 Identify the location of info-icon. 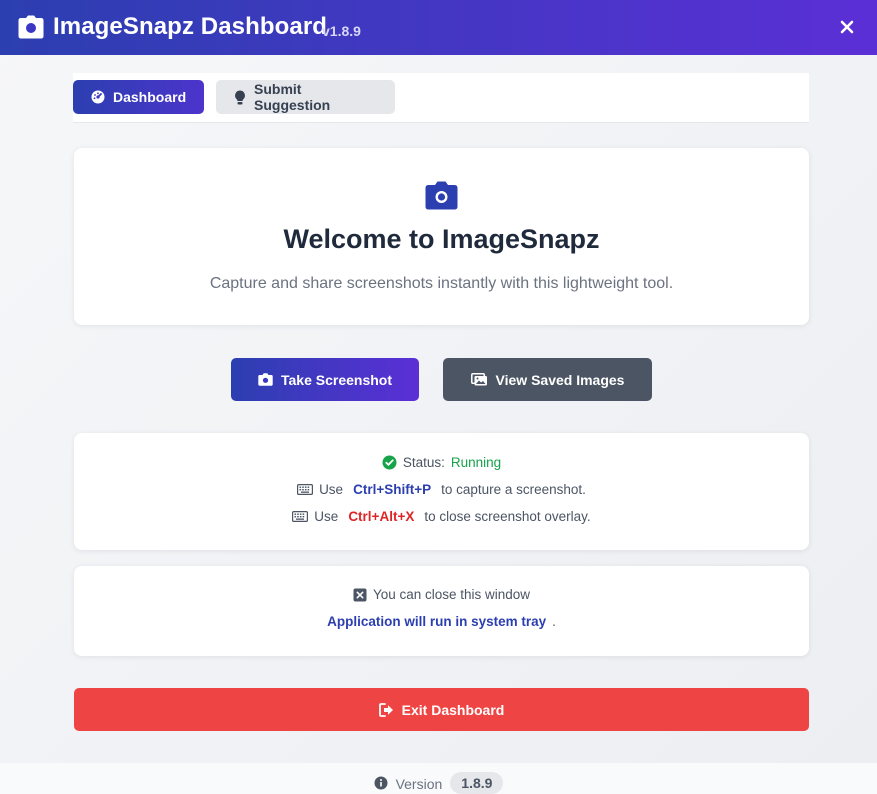
(381, 783).